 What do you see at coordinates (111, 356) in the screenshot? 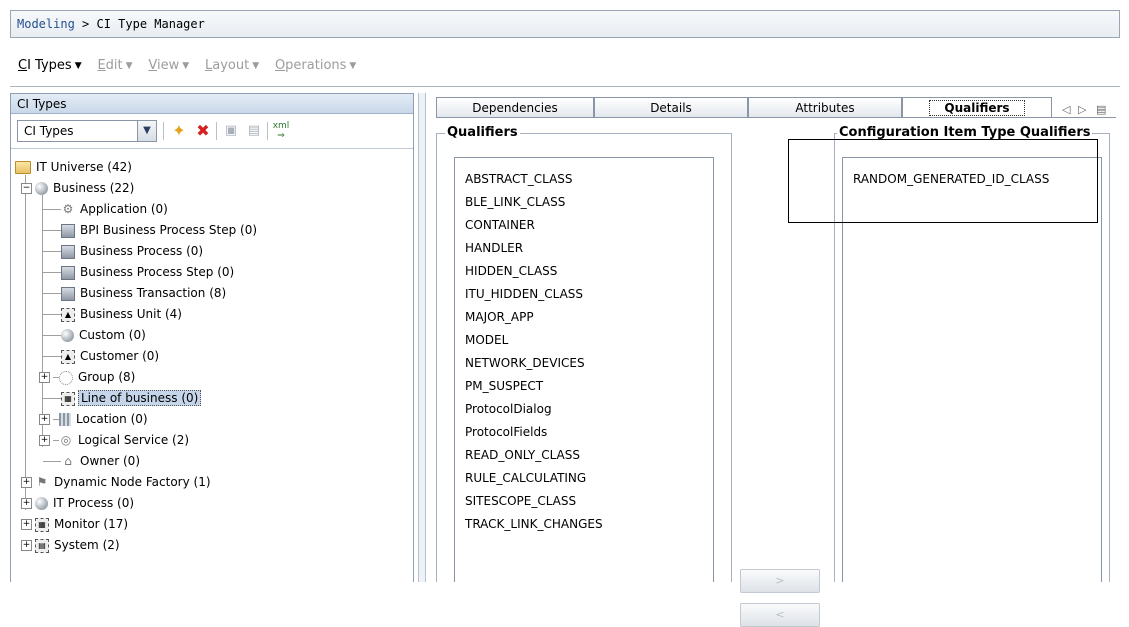
I see `tree-node-customer: ▲ Customer (0)` at bounding box center [111, 356].